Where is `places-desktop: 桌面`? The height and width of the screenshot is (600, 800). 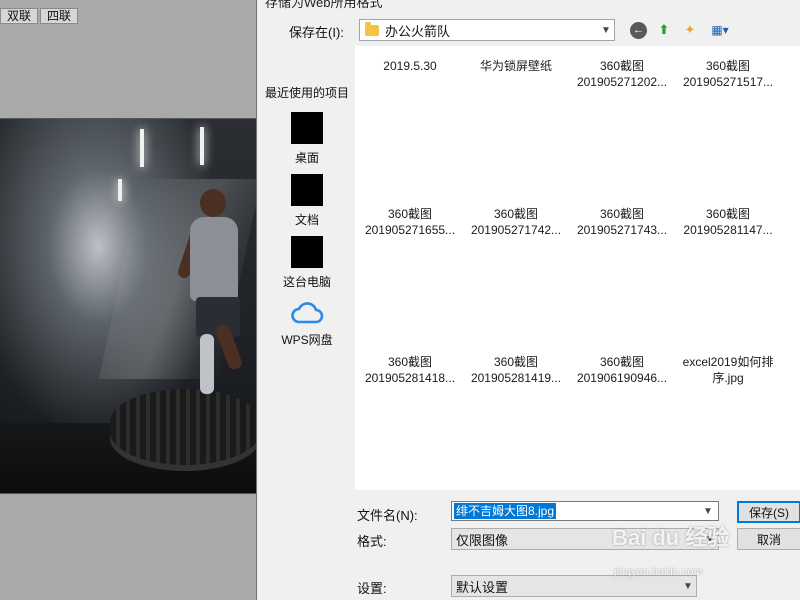 places-desktop: 桌面 is located at coordinates (307, 139).